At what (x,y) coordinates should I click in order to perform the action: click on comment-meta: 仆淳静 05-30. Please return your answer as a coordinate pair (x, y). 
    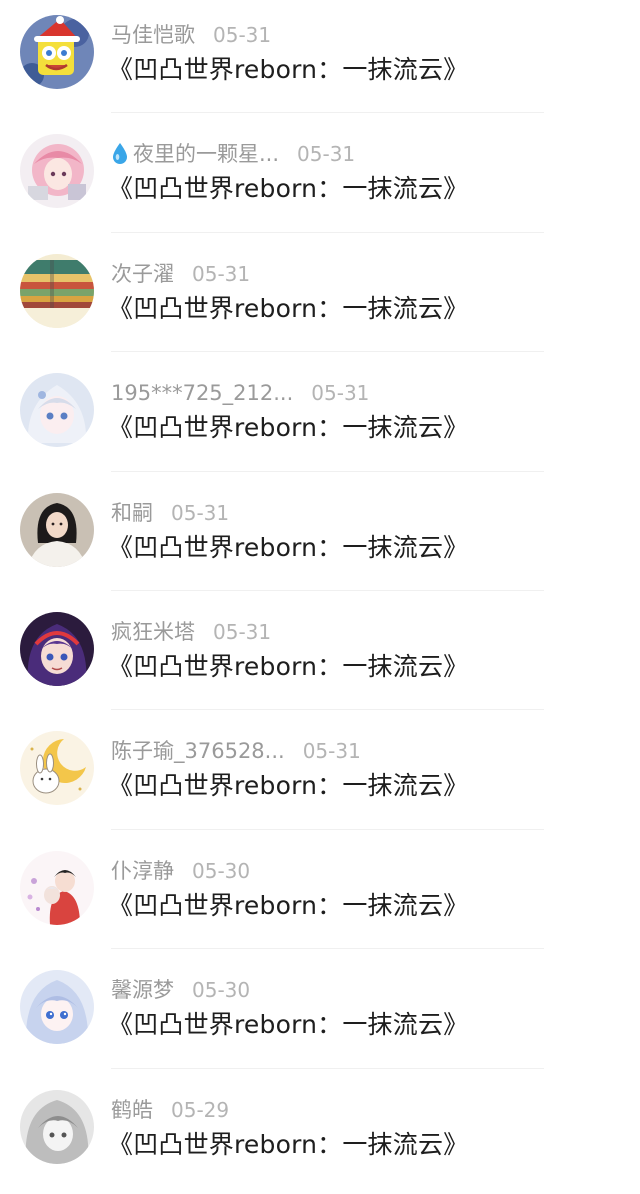
    Looking at the image, I should click on (180, 871).